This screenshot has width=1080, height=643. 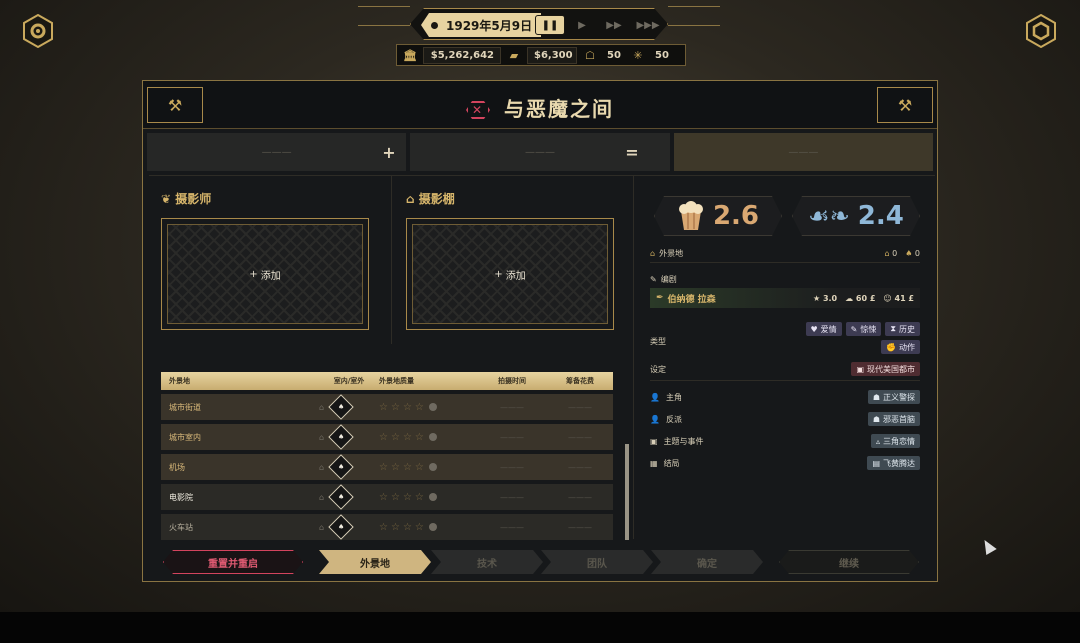 I want to click on setting-tag: ▣ 现代美国都市, so click(x=885, y=369).